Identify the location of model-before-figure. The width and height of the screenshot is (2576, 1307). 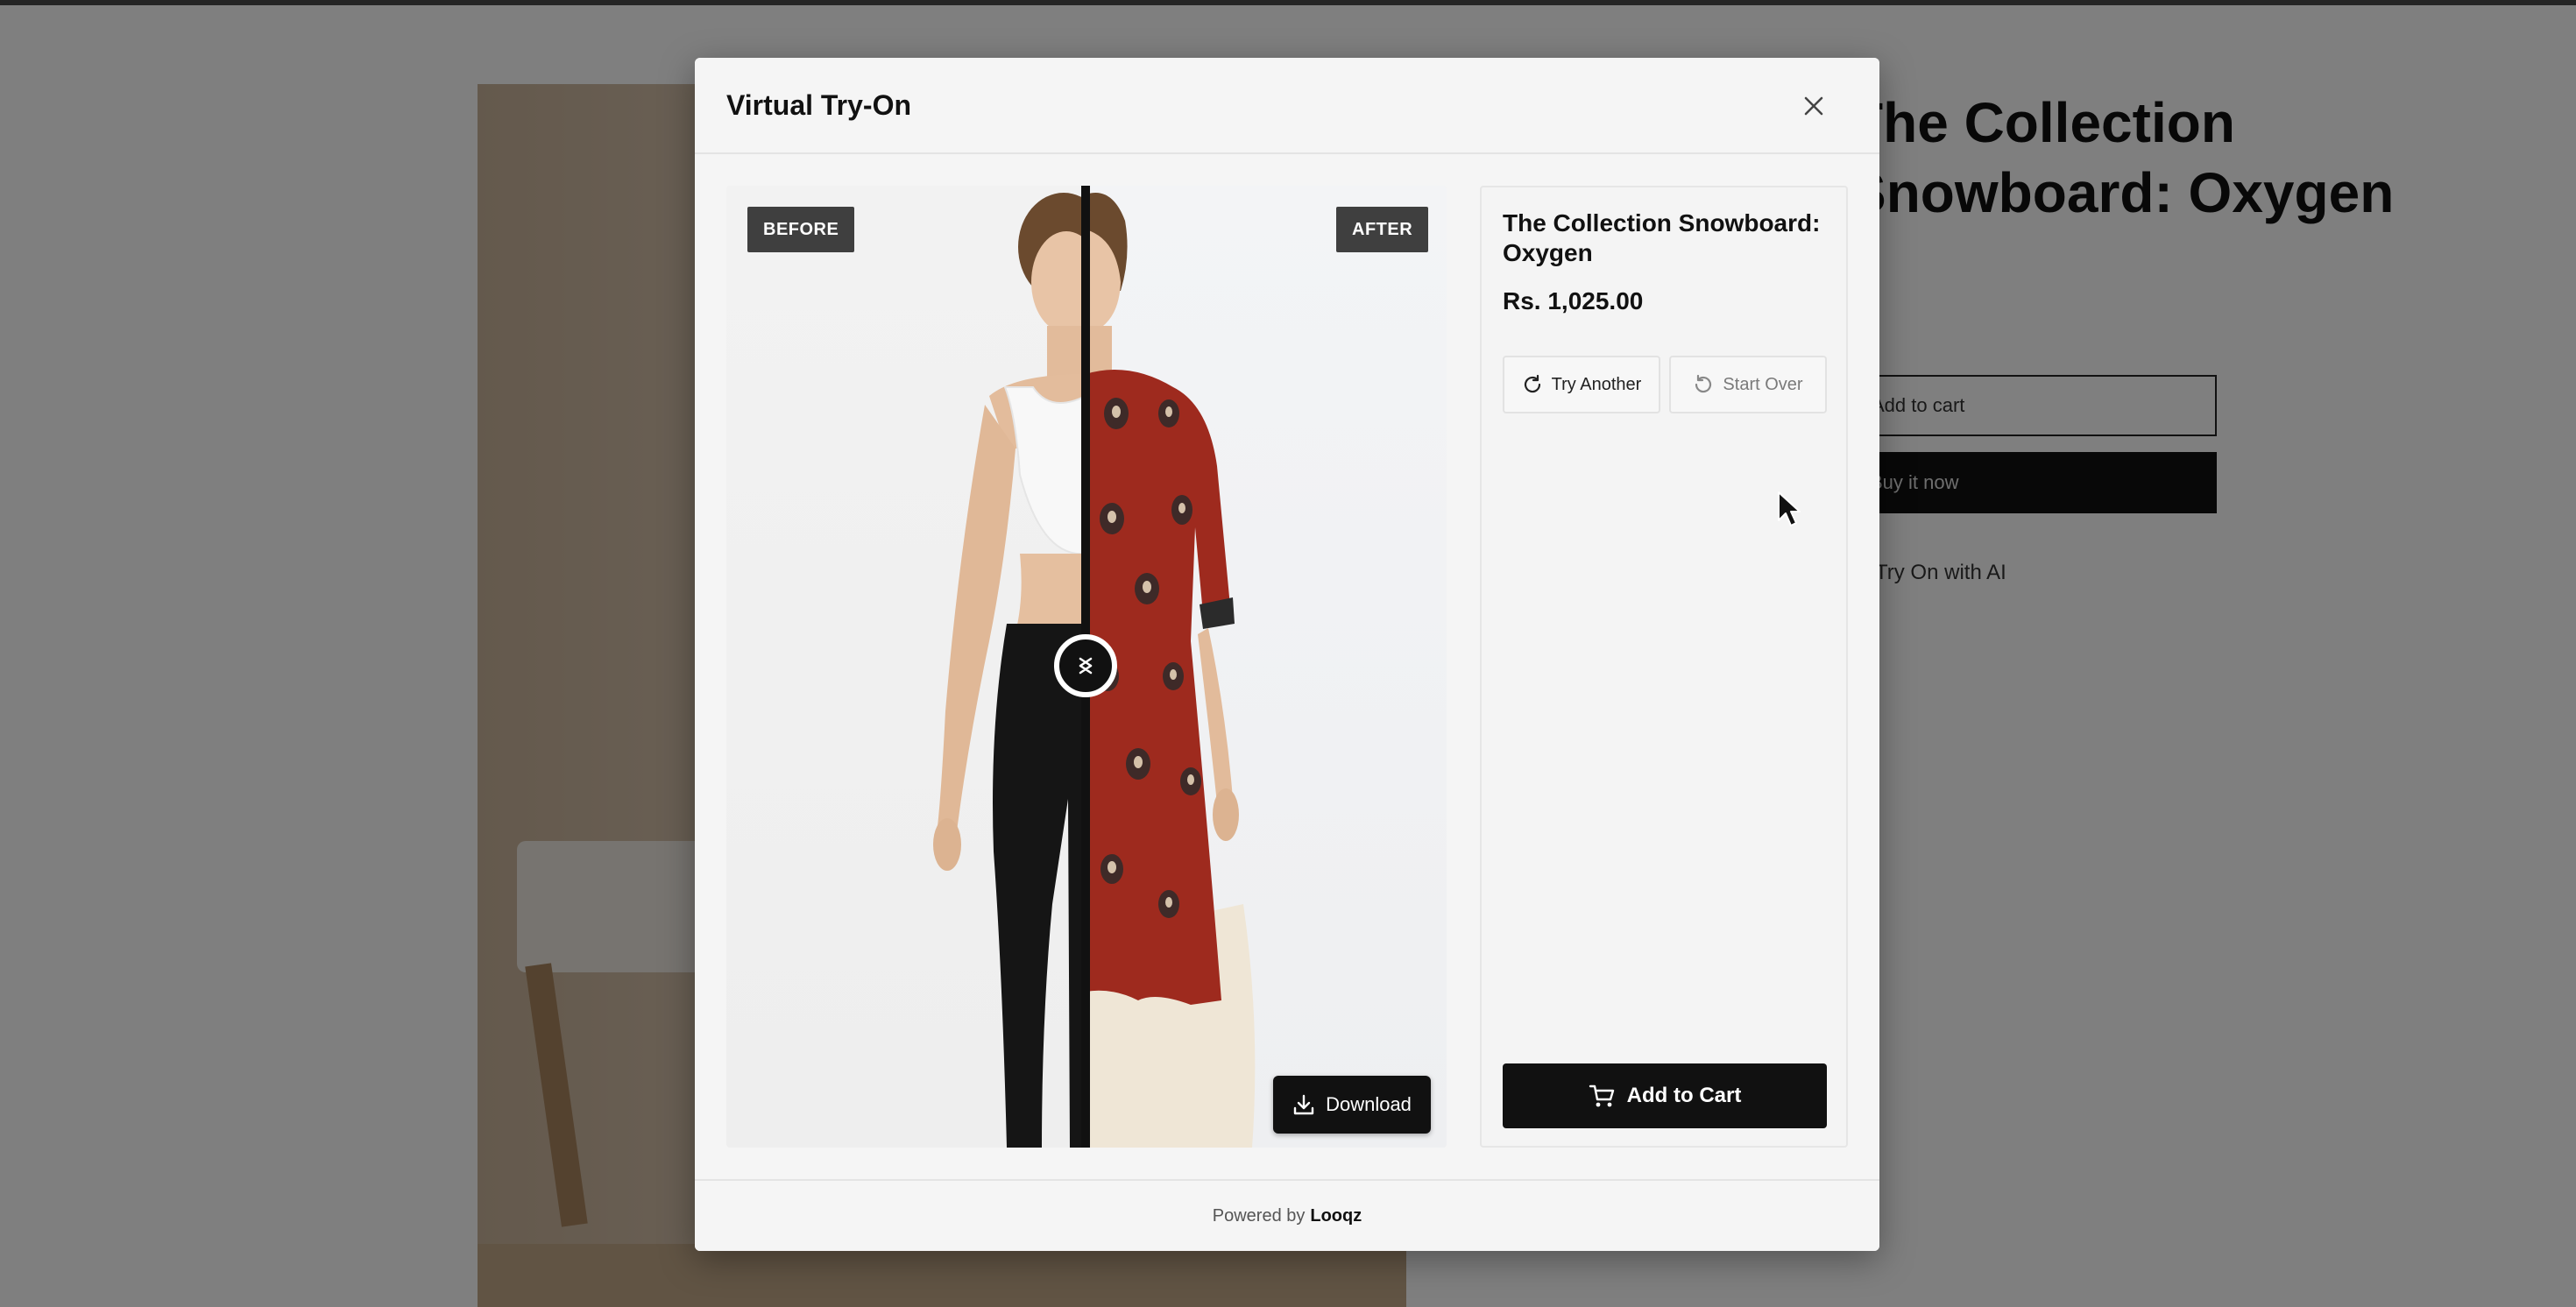
(1009, 670).